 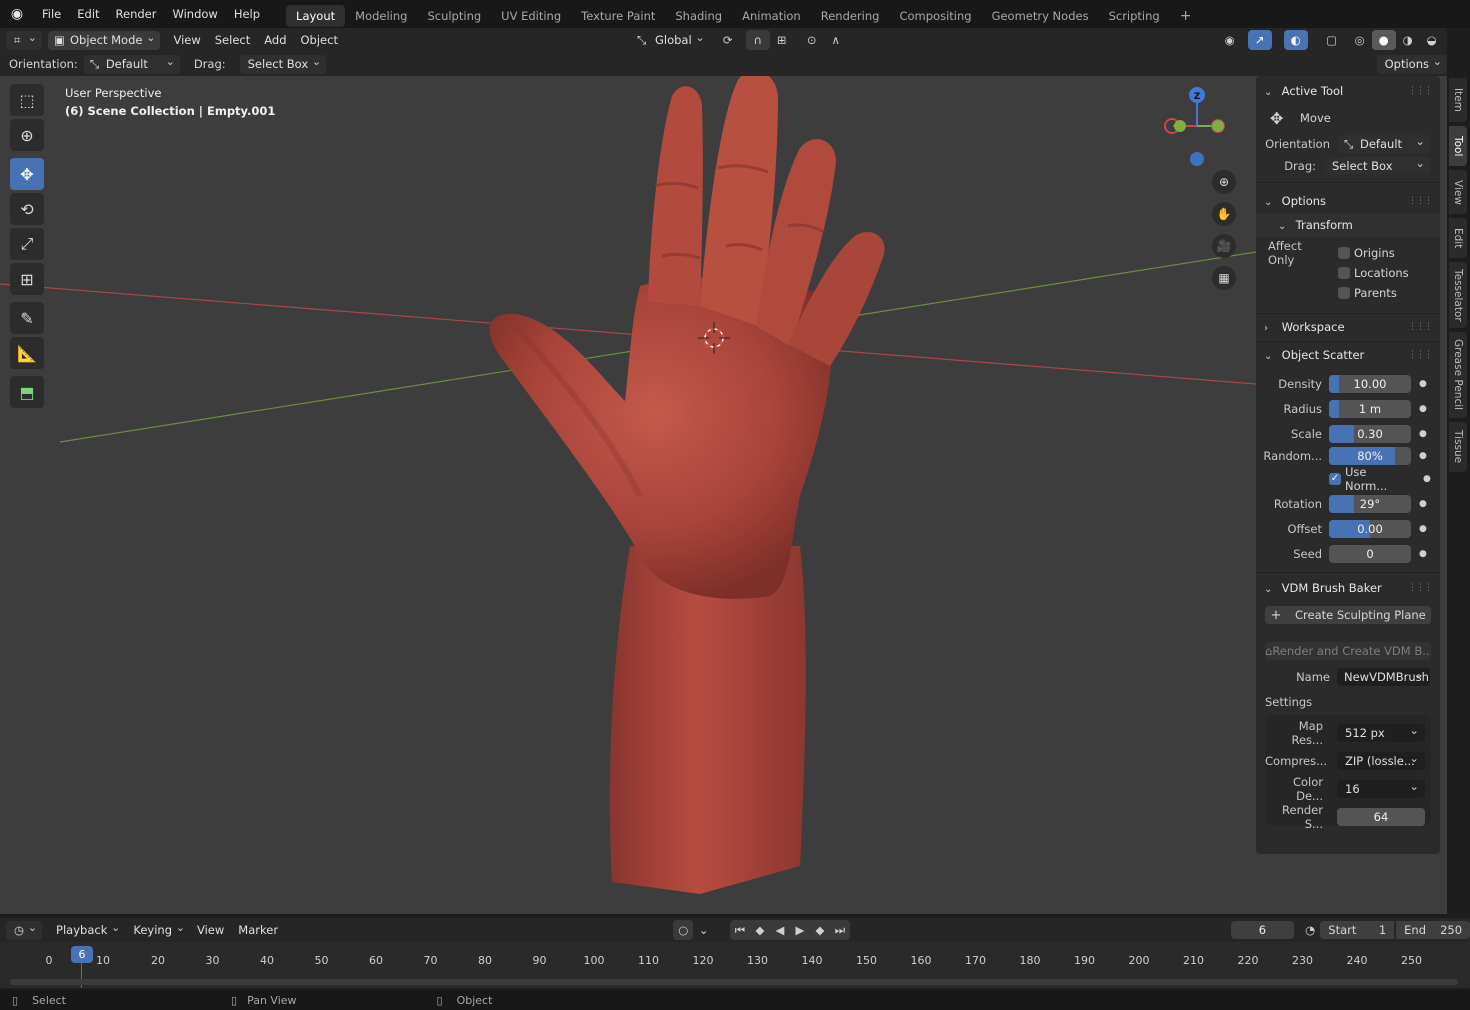 What do you see at coordinates (760, 930) in the screenshot?
I see `prev-keyframe-icon: ◆` at bounding box center [760, 930].